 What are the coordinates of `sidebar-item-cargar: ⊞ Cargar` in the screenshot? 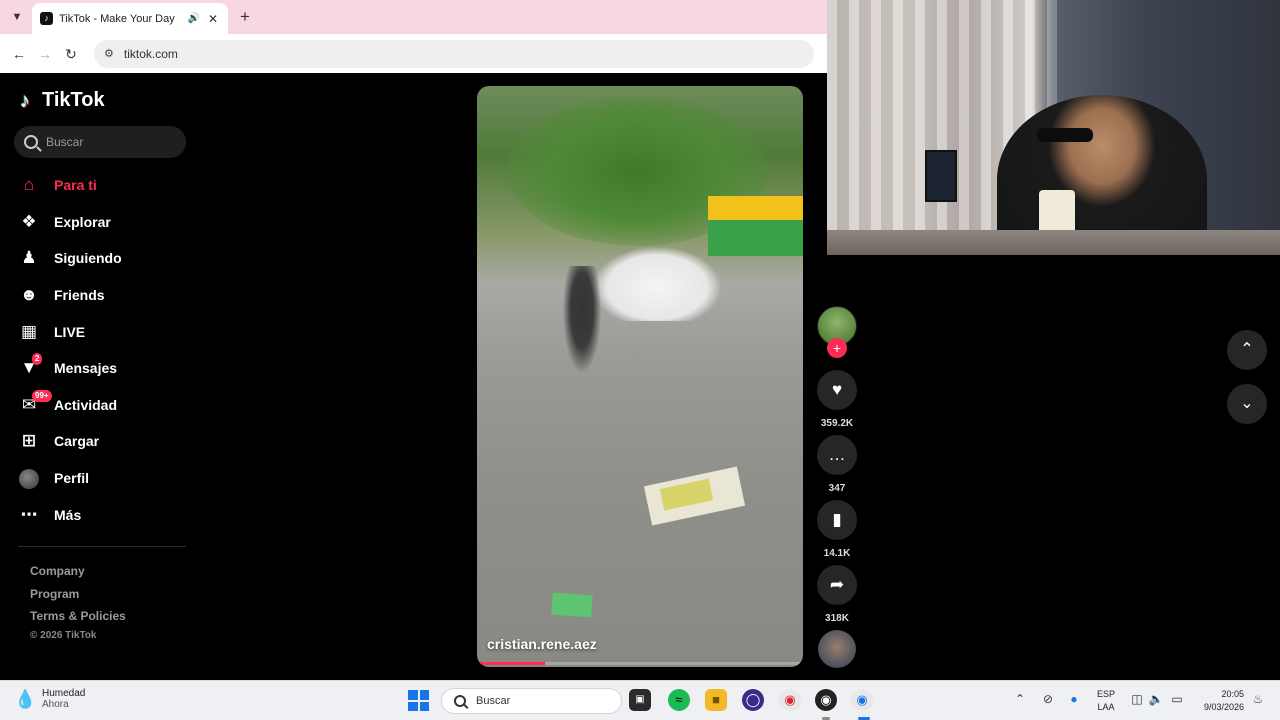 It's located at (103, 441).